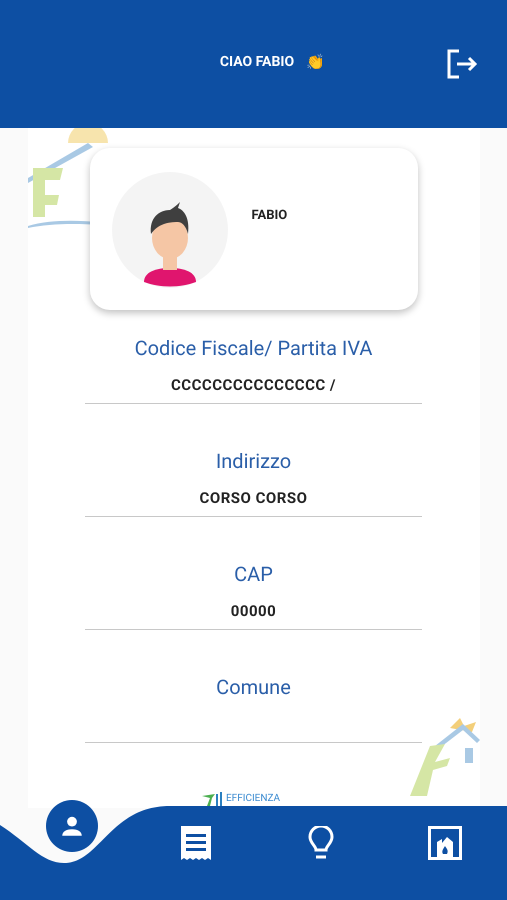 Image resolution: width=507 pixels, height=900 pixels. I want to click on field-label: CAP, so click(253, 574).